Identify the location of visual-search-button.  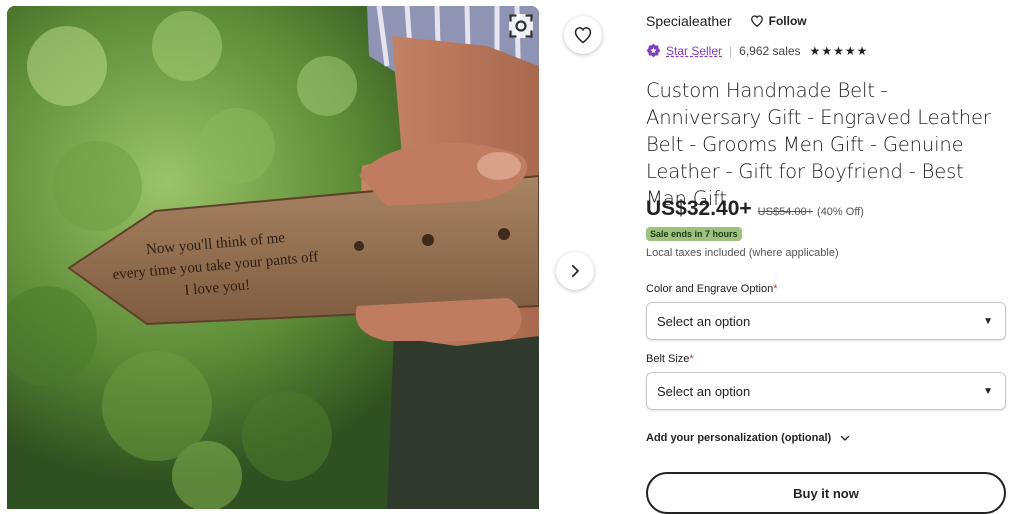
(521, 26).